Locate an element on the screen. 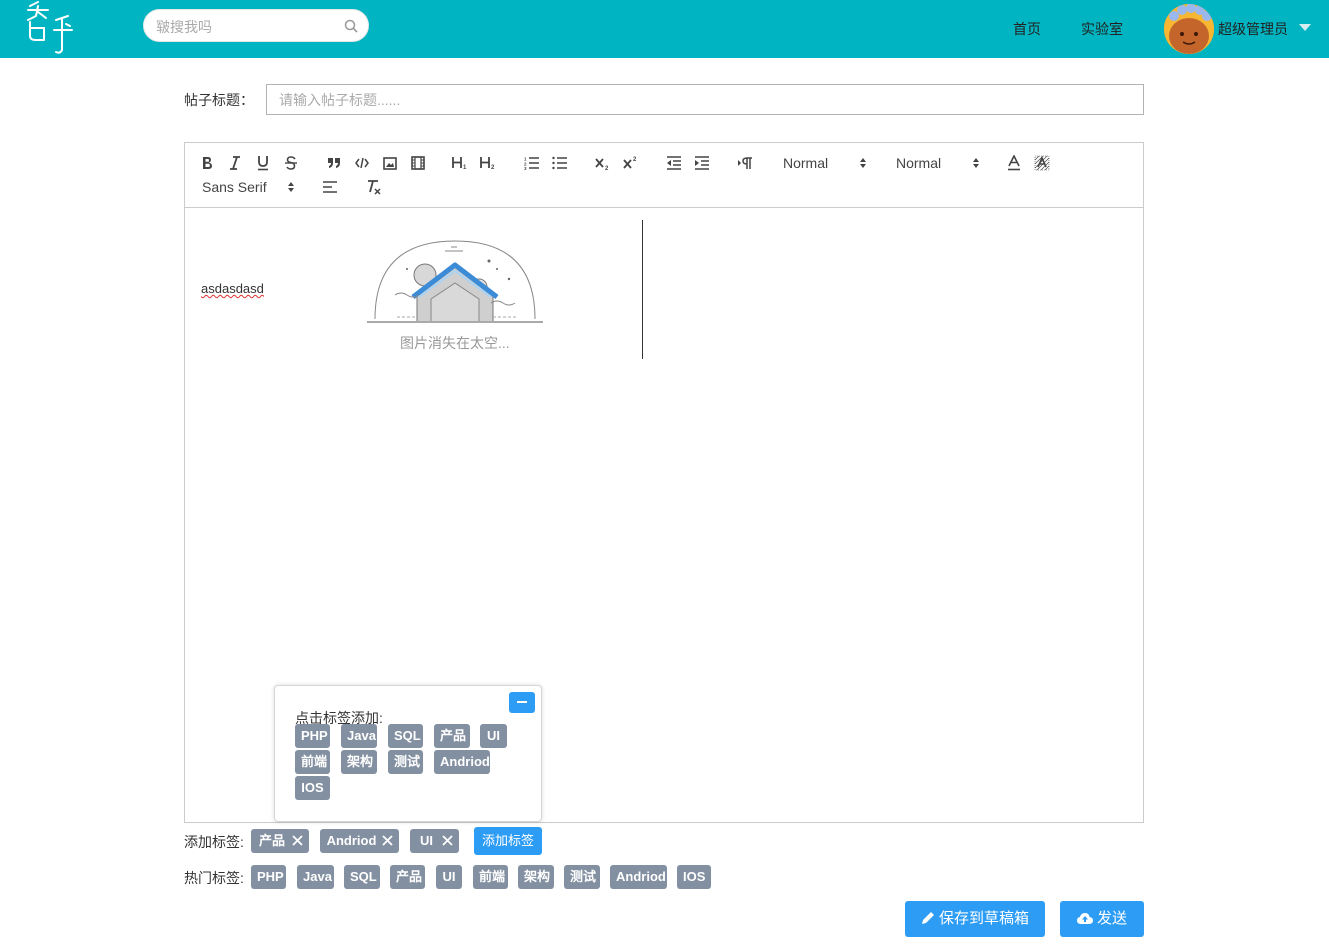 This screenshot has width=1329, height=946. send-label: 发送 is located at coordinates (1111, 918).